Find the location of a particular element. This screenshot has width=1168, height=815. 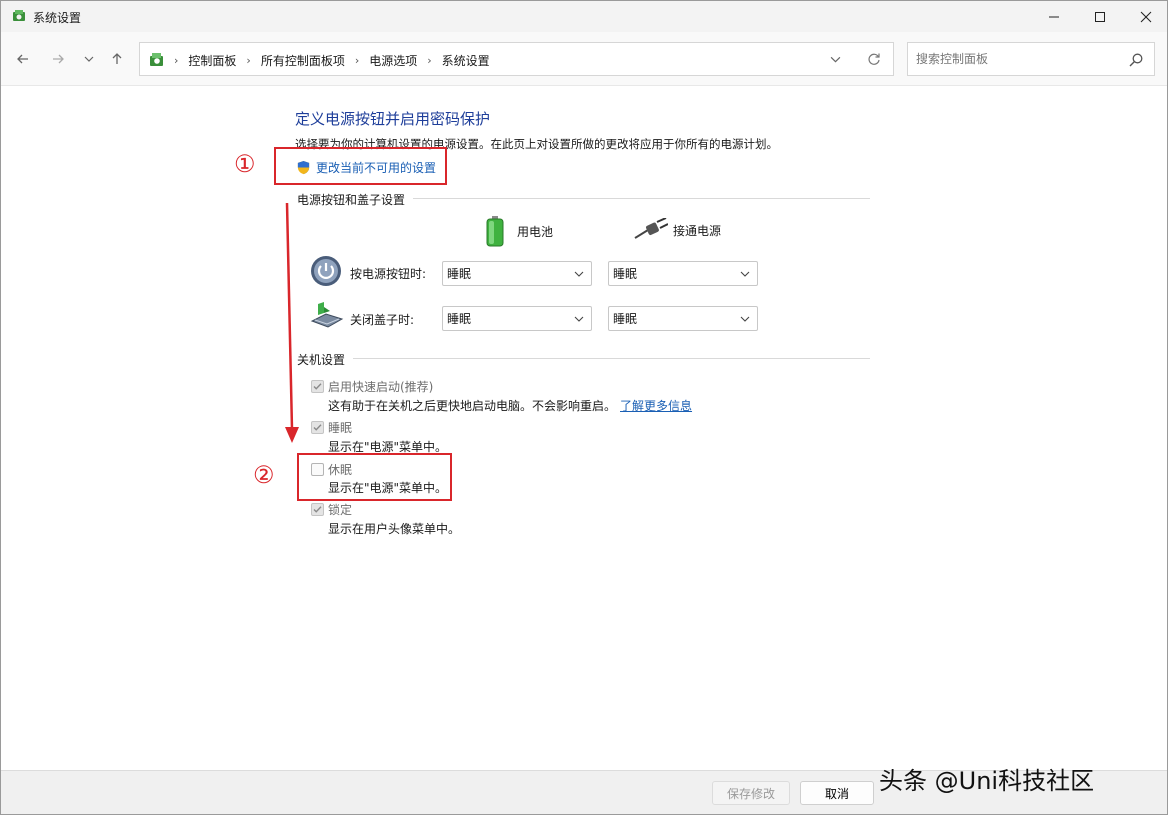

refresh-button is located at coordinates (874, 60).